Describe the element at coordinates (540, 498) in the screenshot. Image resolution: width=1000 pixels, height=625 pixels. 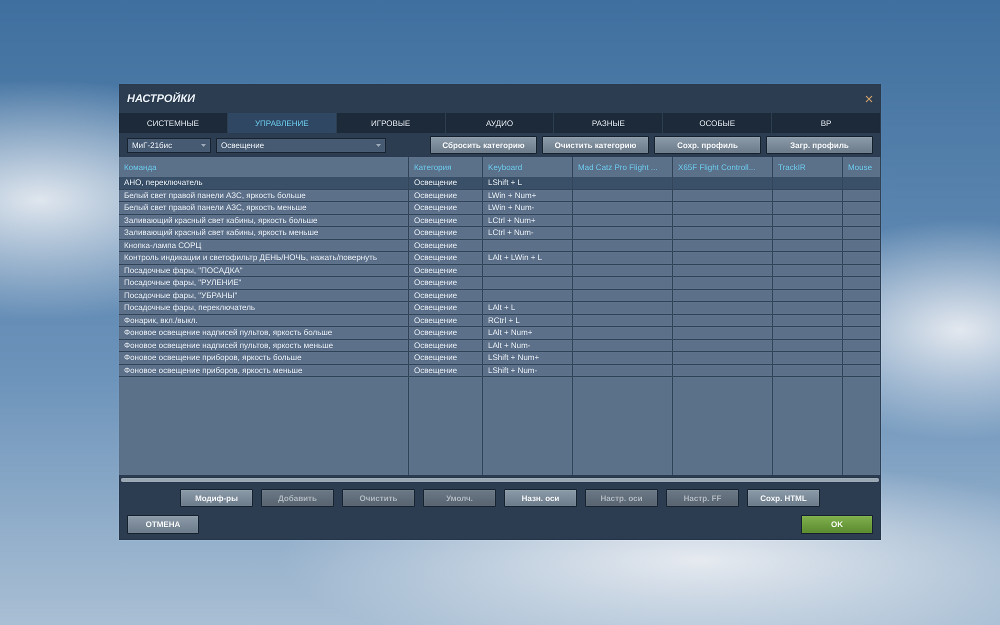
I see `action-button: Назн. оси` at that location.